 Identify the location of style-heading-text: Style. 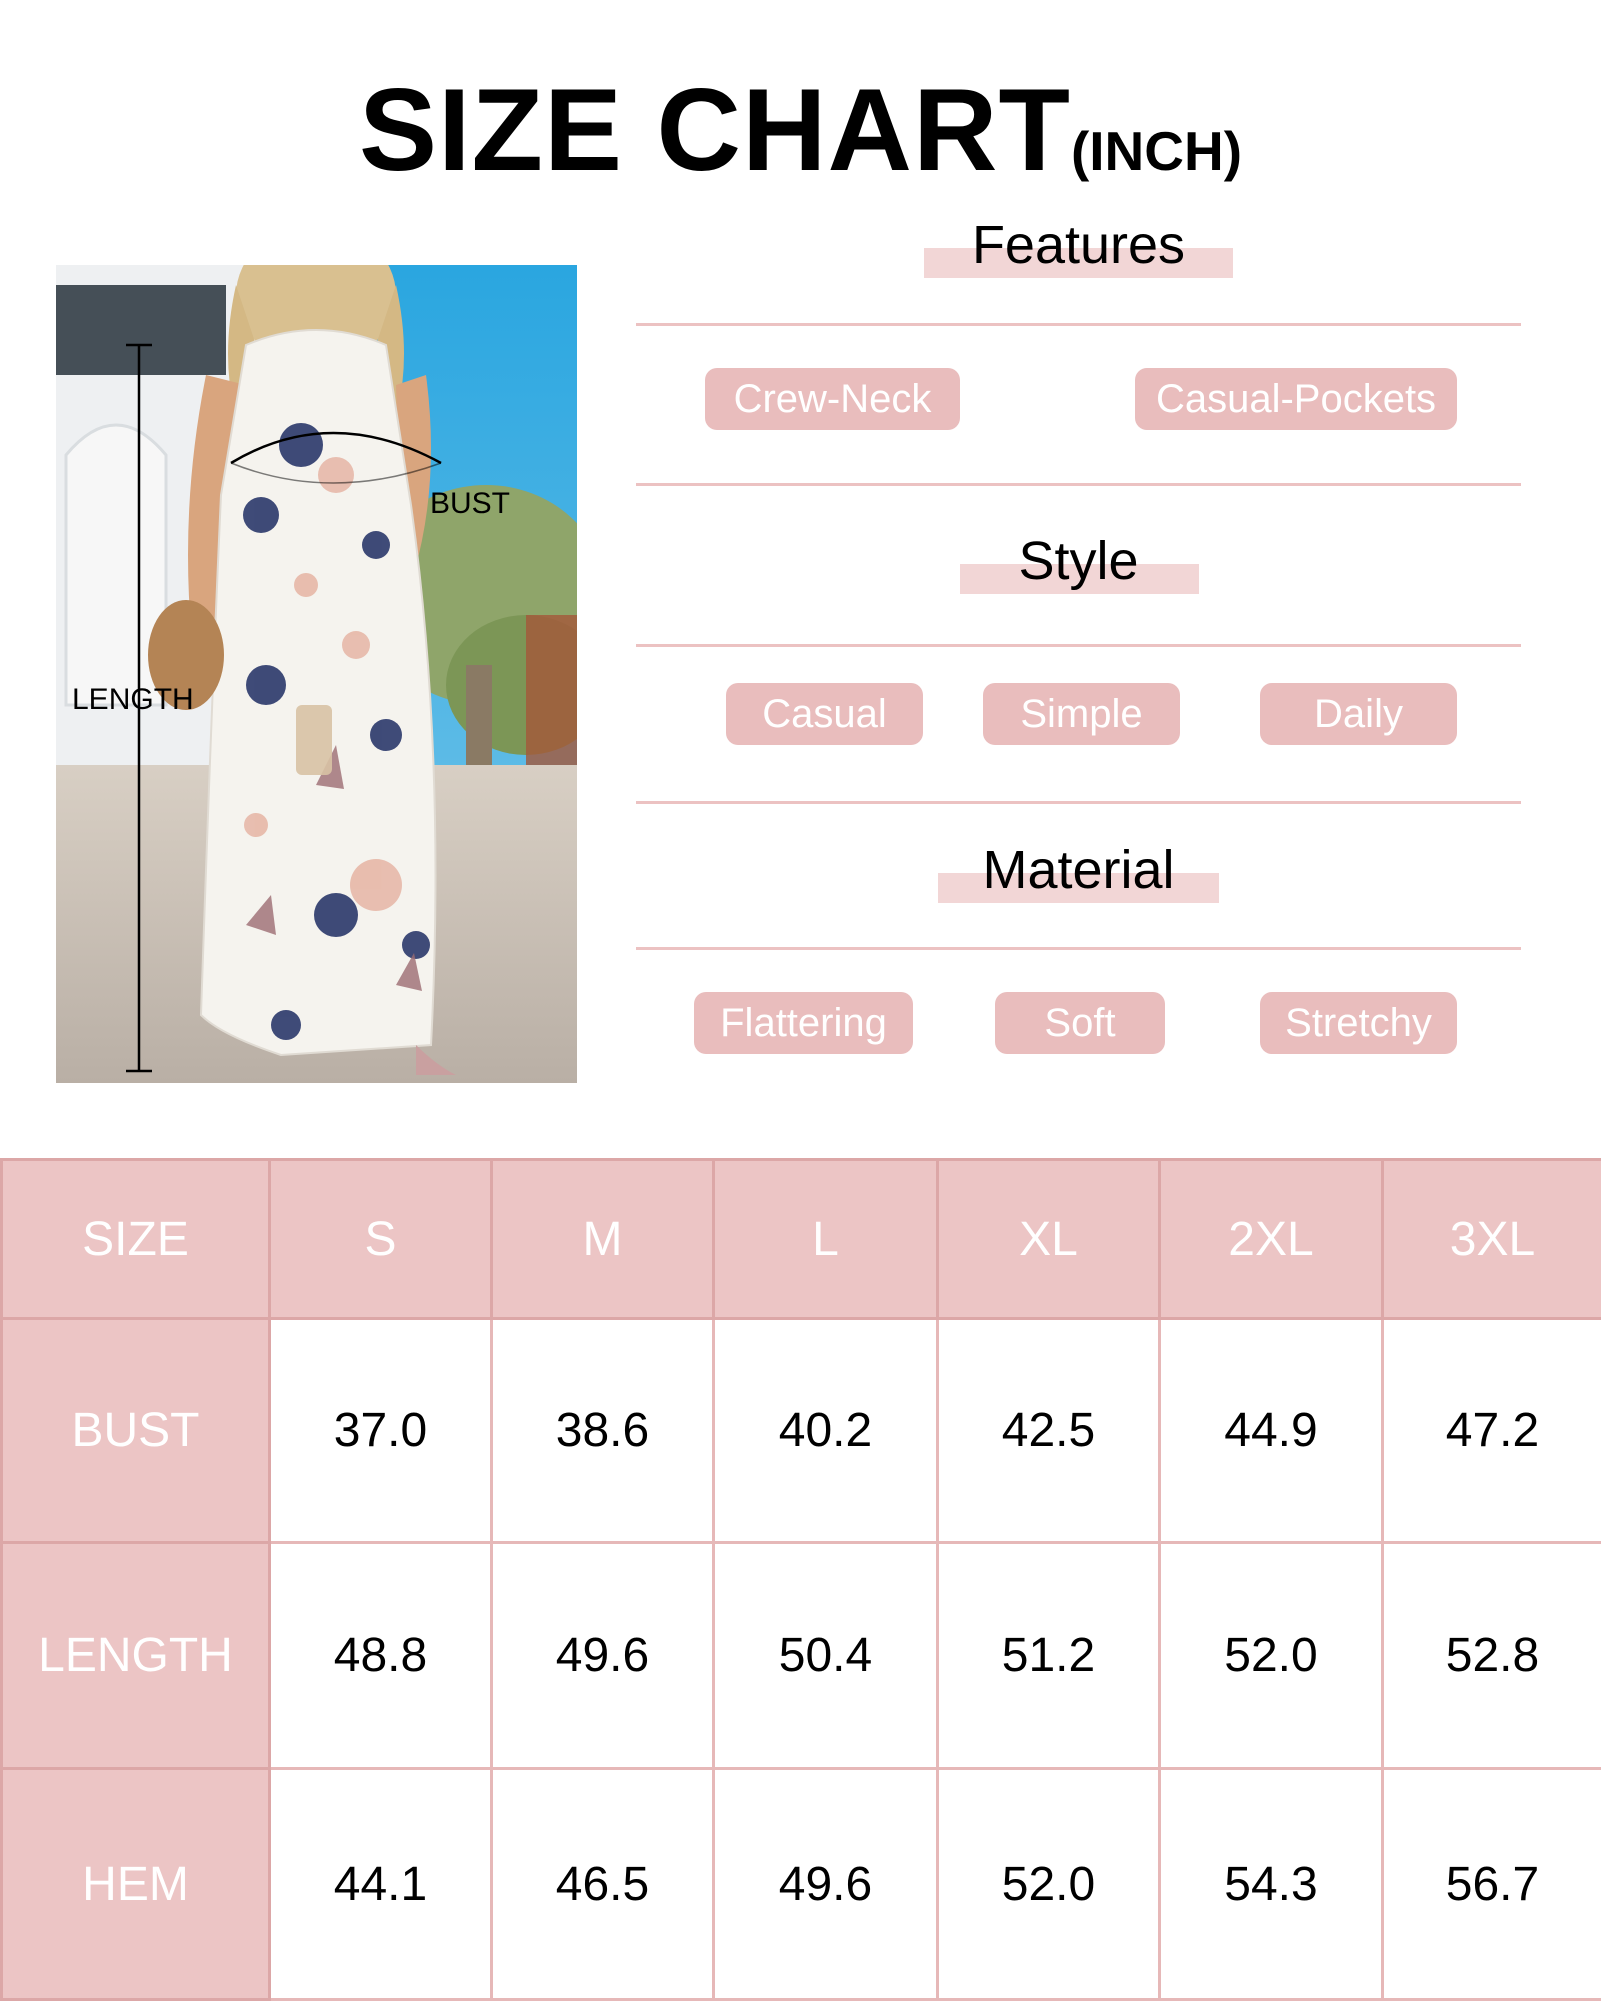
(1078, 561).